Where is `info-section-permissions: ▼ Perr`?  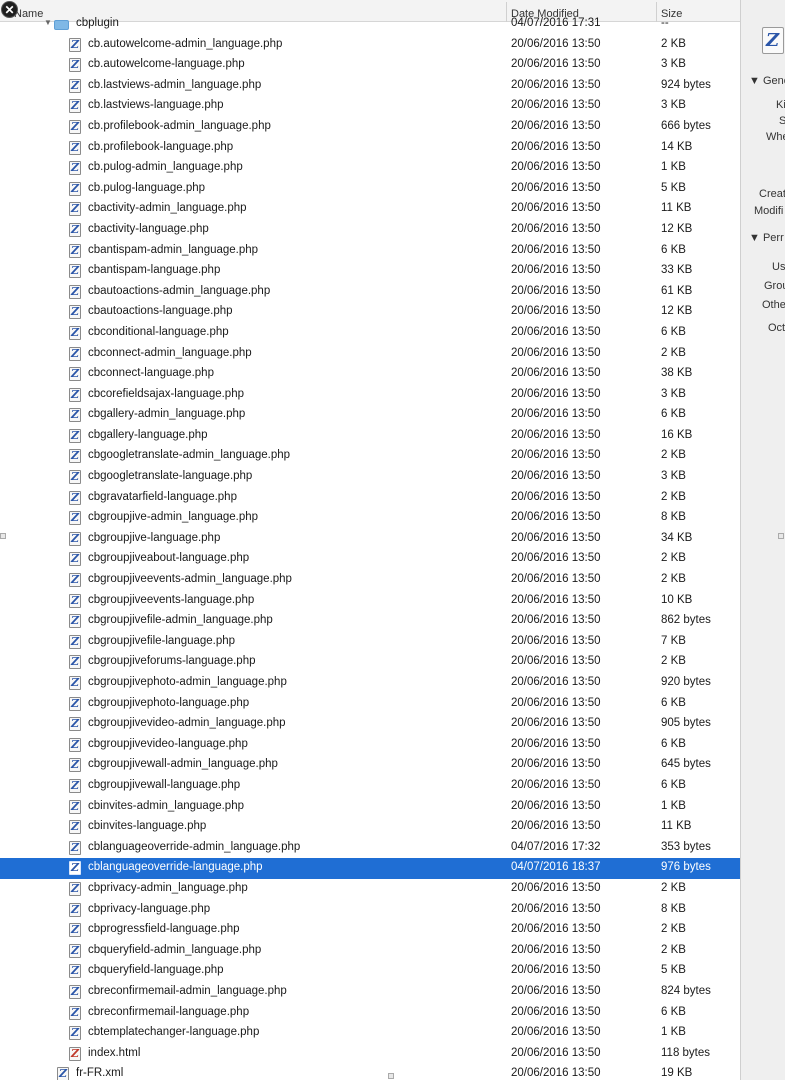
info-section-permissions: ▼ Perr is located at coordinates (766, 238).